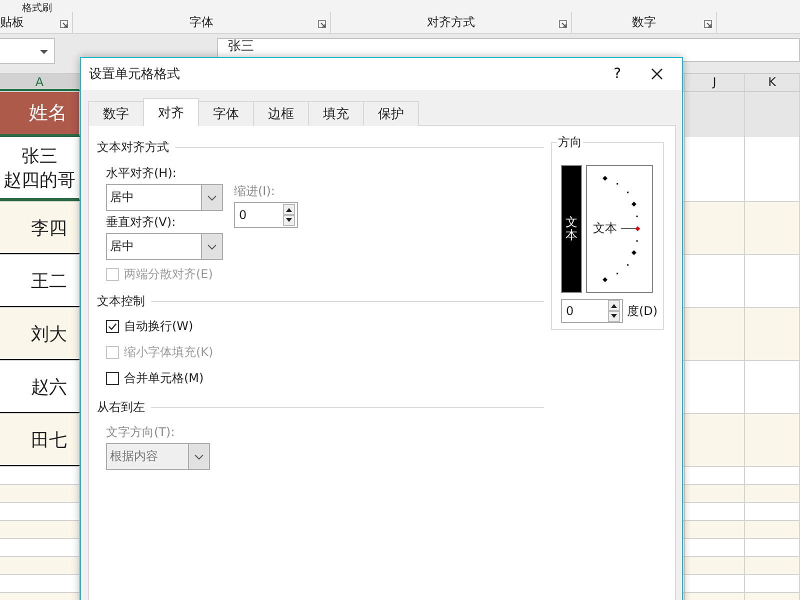 This screenshot has width=800, height=600. What do you see at coordinates (336, 113) in the screenshot?
I see `tab: 填充` at bounding box center [336, 113].